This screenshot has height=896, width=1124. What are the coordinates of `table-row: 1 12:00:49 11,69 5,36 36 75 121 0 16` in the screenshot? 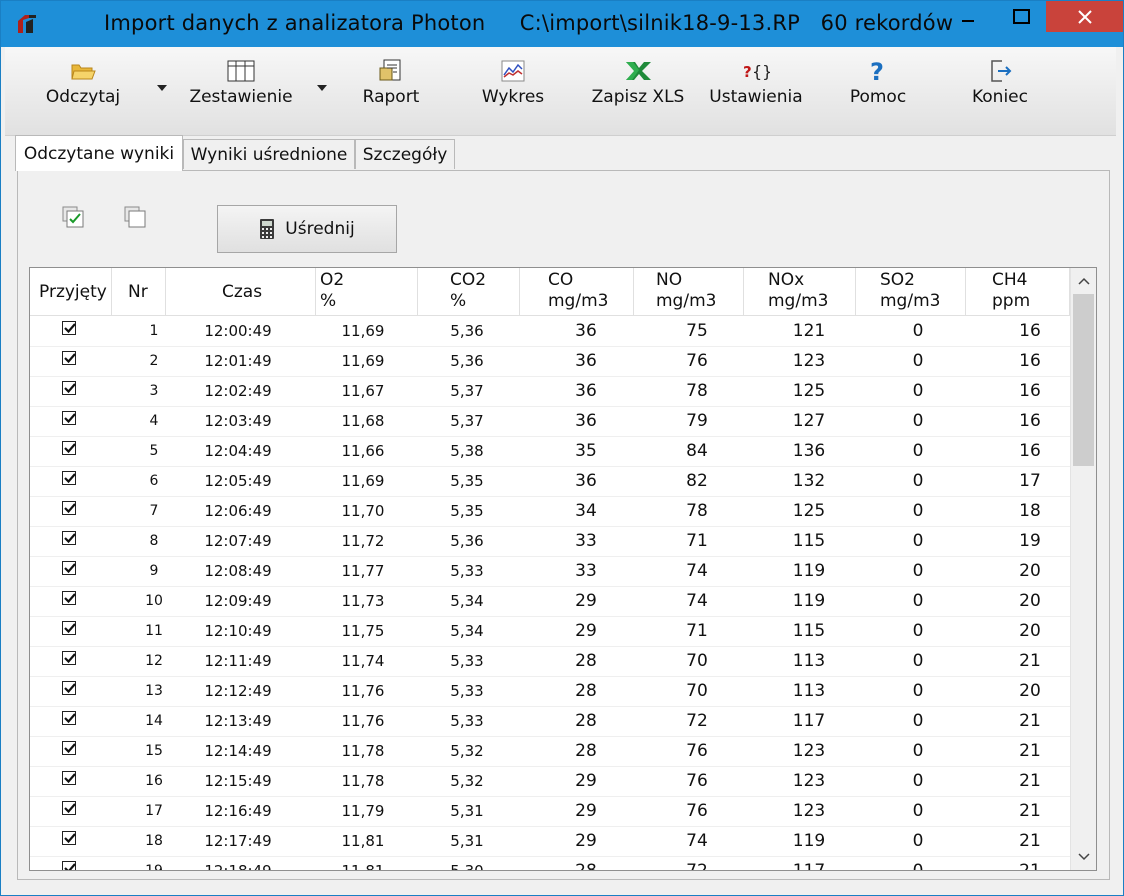 It's located at (550, 331).